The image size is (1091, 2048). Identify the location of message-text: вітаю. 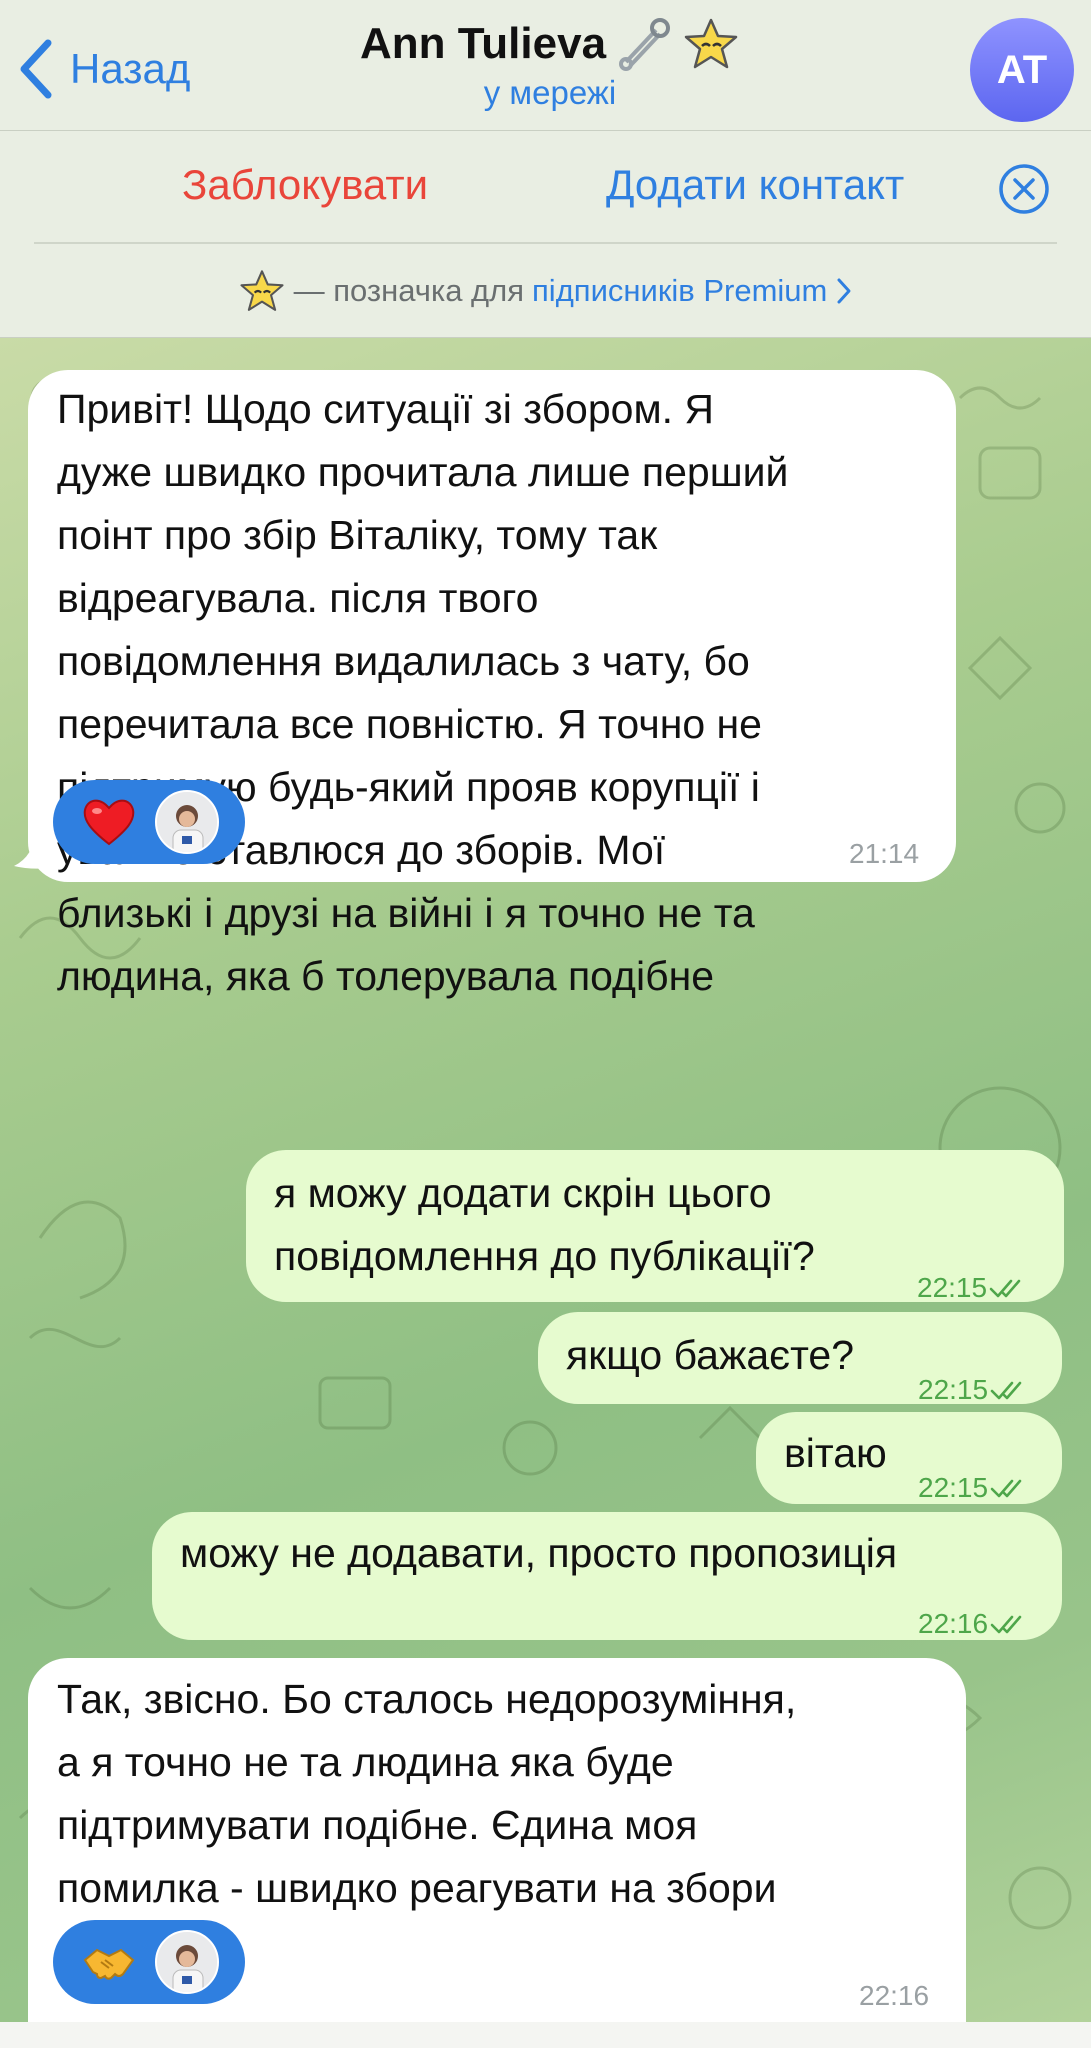
(835, 1453).